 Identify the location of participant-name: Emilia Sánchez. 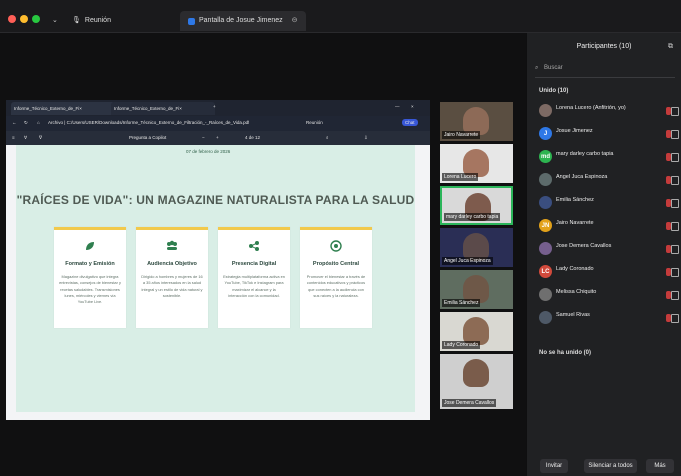
(575, 200).